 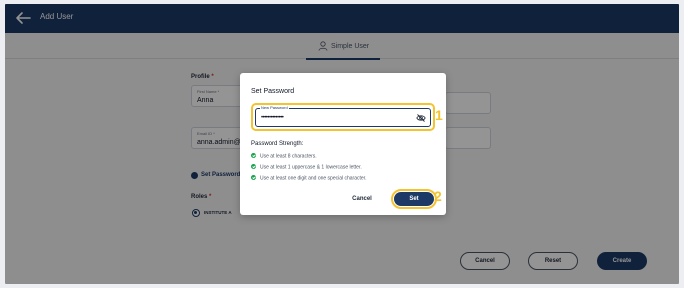 I want to click on new-password-value: ••••••••••••••, so click(x=272, y=118).